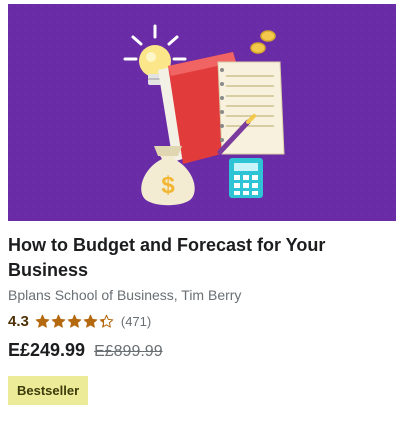 Image resolution: width=402 pixels, height=426 pixels. I want to click on bestseller-badge: Bestseller, so click(48, 390).